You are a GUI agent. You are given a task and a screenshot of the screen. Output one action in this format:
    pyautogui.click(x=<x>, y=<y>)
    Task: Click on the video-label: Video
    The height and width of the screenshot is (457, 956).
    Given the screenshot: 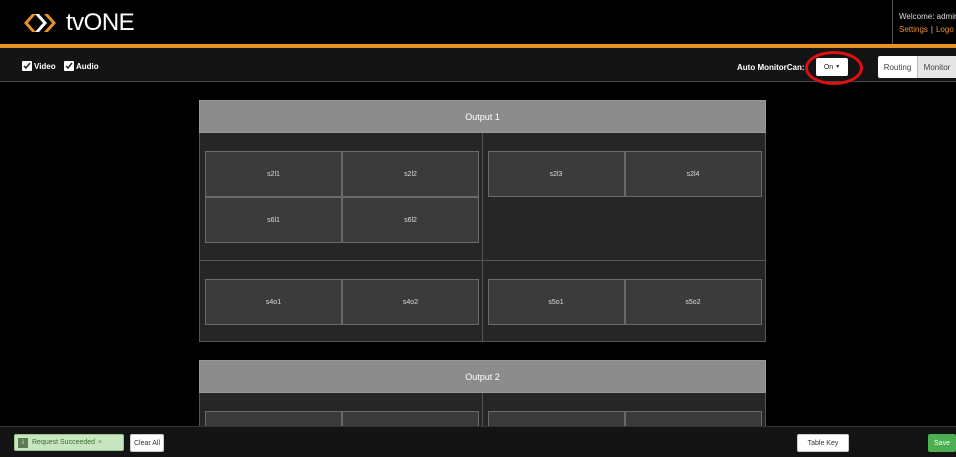 What is the action you would take?
    pyautogui.click(x=45, y=66)
    